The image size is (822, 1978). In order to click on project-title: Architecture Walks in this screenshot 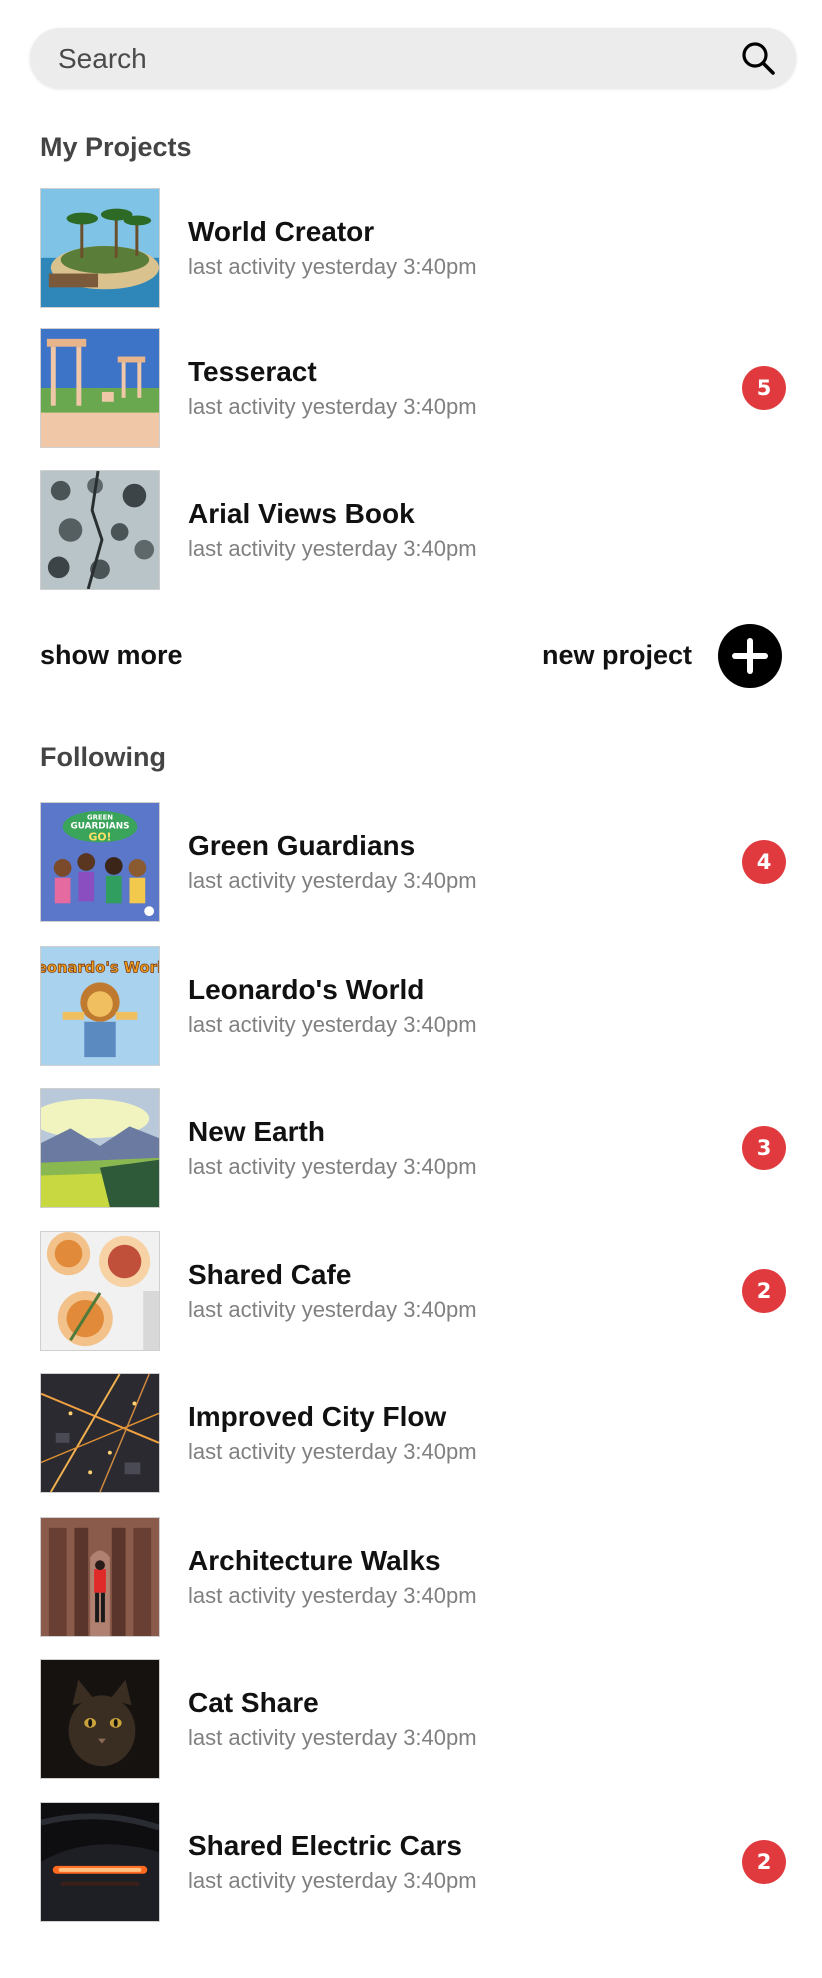, I will do `click(314, 1560)`.